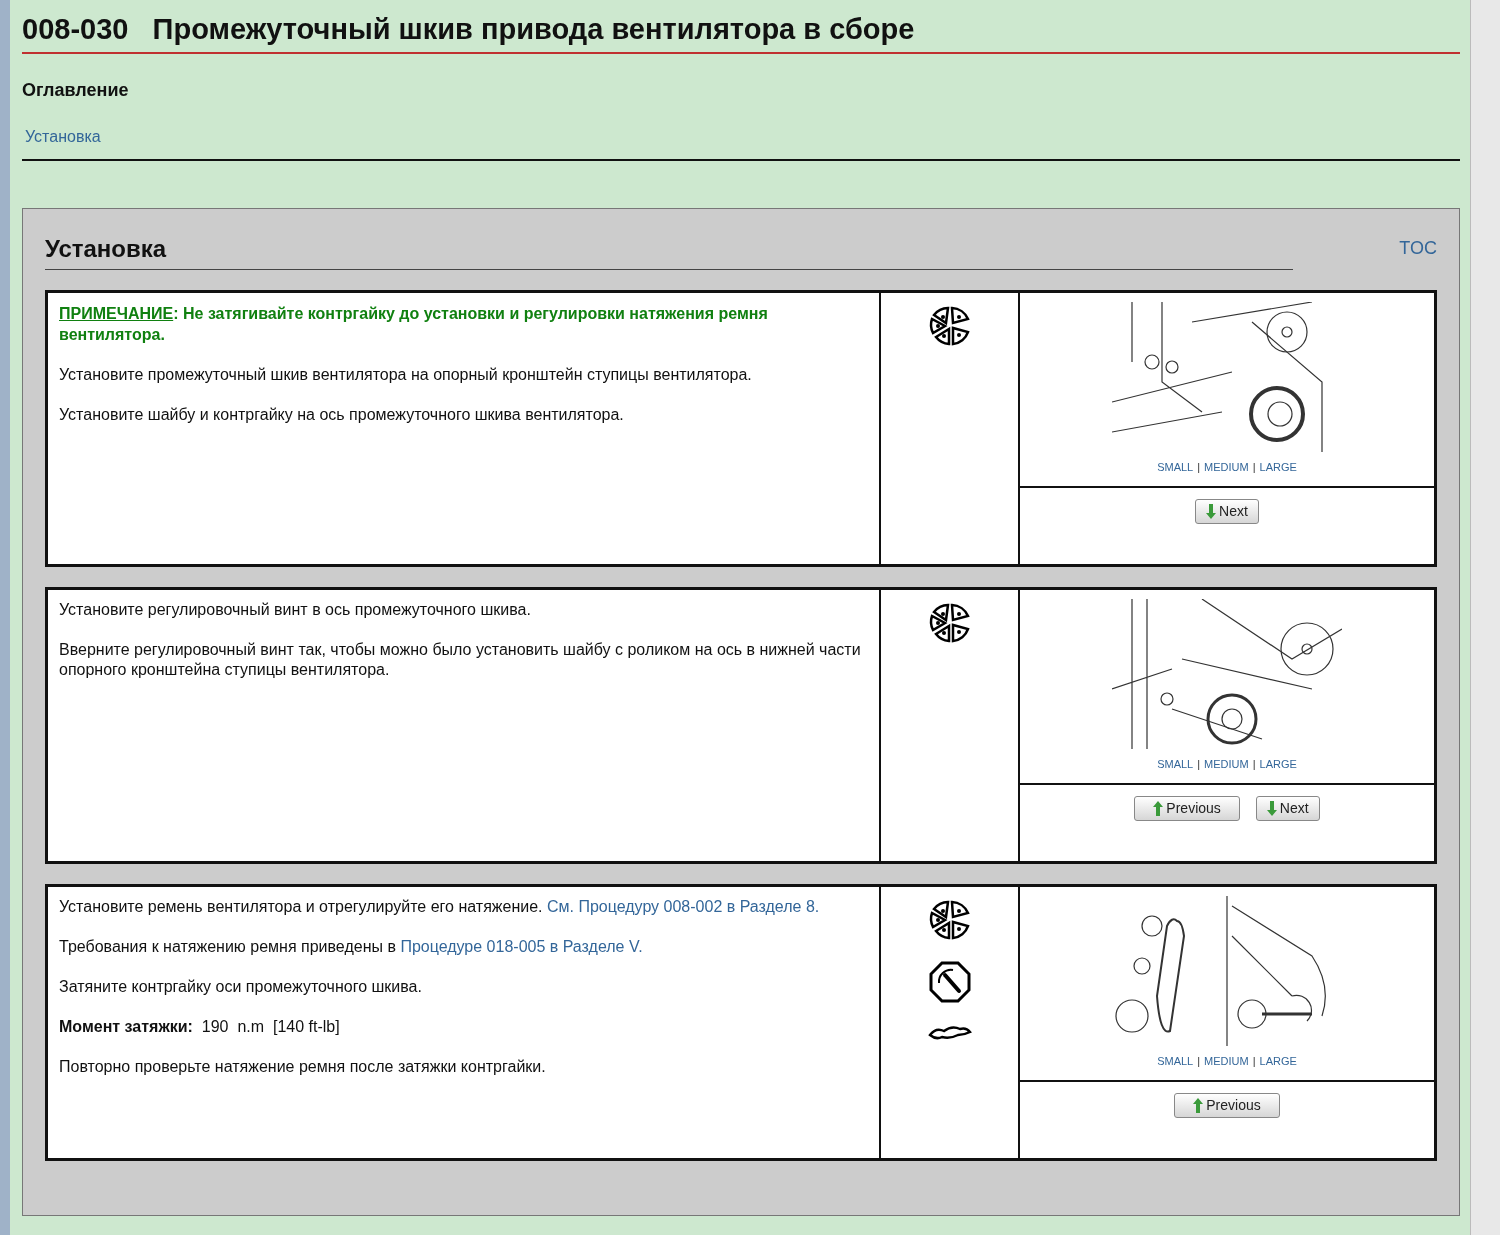 The height and width of the screenshot is (1235, 1500). Describe the element at coordinates (414, 324) in the screenshot. I see `note-text: ПРИМЕЧАНИЕ: Не затягивайте контргайку до установки и регулировки натяжения ремня вентилятора.` at that location.